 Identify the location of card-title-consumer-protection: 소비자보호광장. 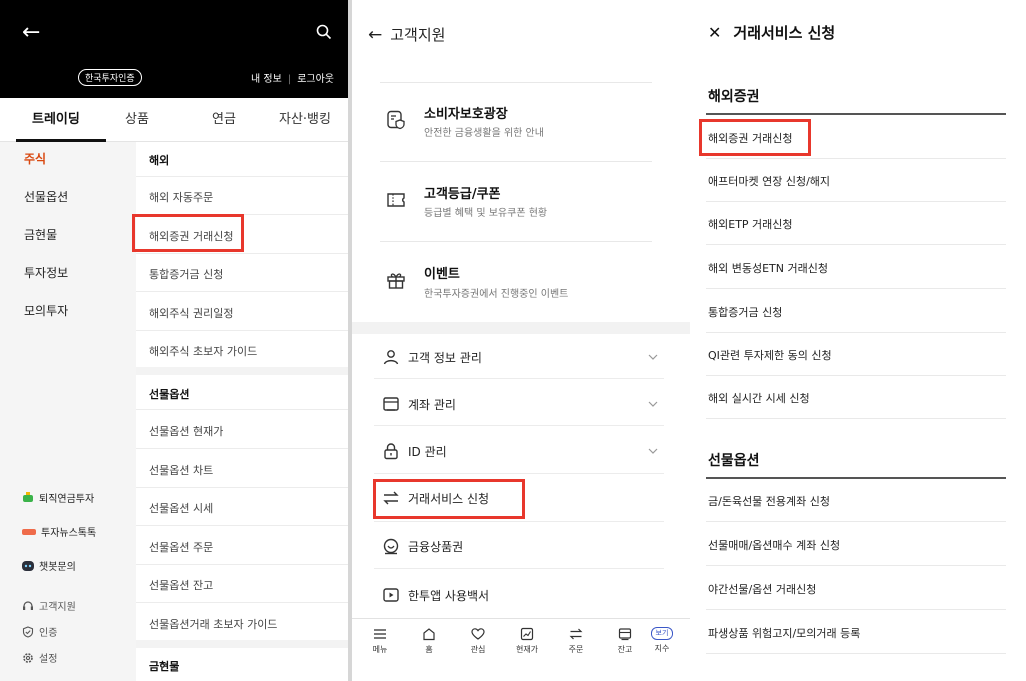
(466, 112).